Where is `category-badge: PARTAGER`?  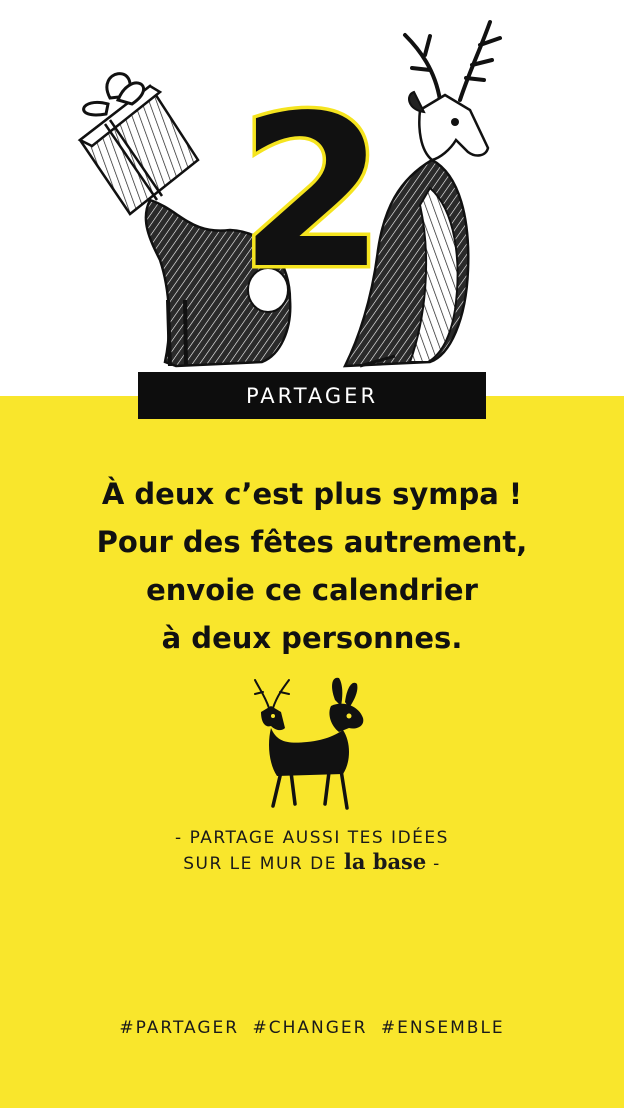 category-badge: PARTAGER is located at coordinates (312, 395).